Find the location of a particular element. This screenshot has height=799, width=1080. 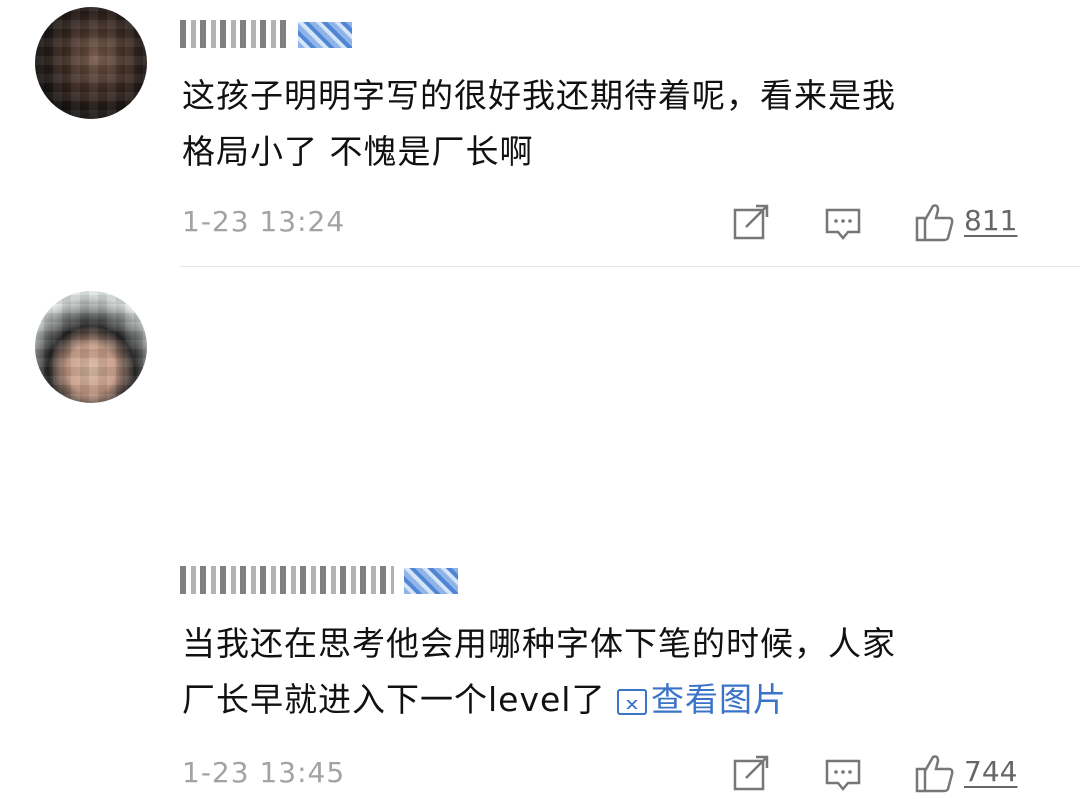

comment-text-line: 这孩子明明字写的很好我还期待着呢，看来是我 is located at coordinates (539, 95).